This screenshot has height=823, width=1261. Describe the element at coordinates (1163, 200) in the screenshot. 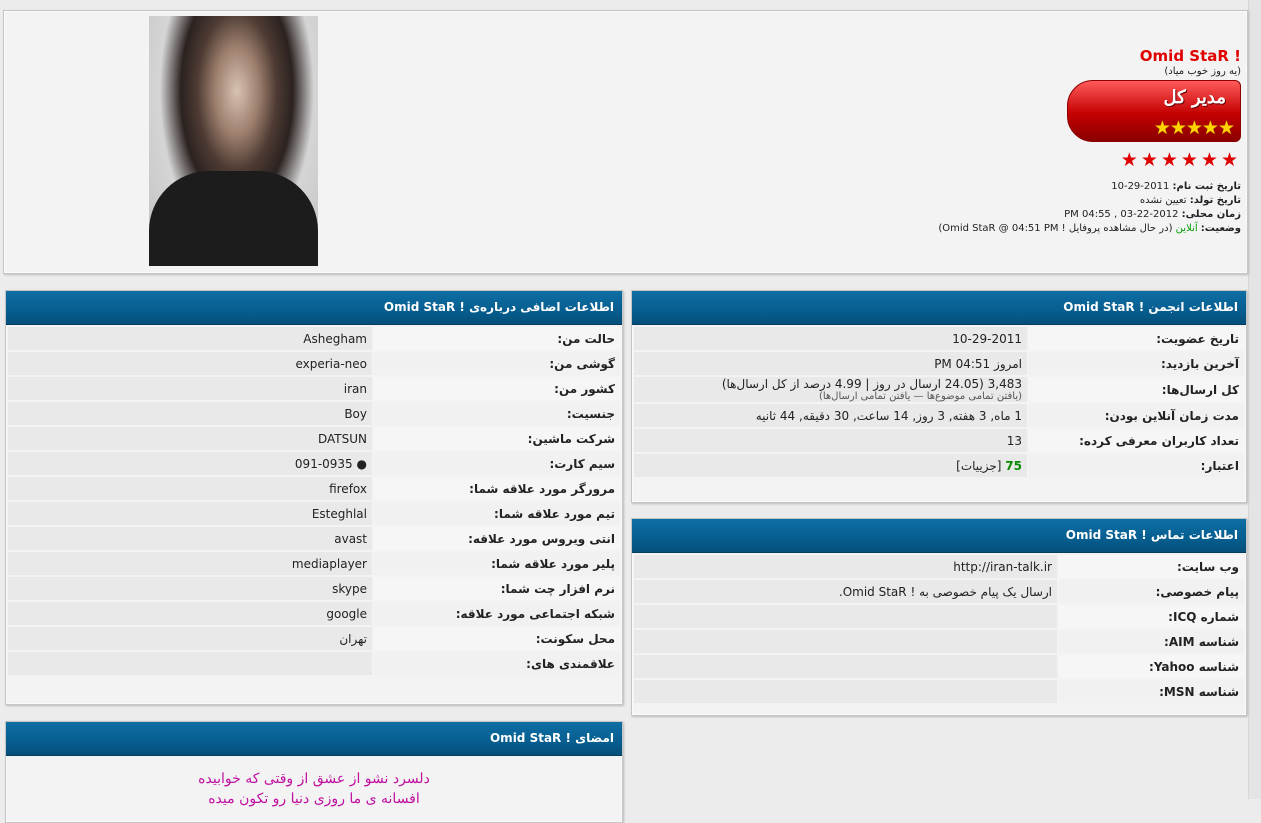

I see `birth-date-value: تعیین نشده` at that location.